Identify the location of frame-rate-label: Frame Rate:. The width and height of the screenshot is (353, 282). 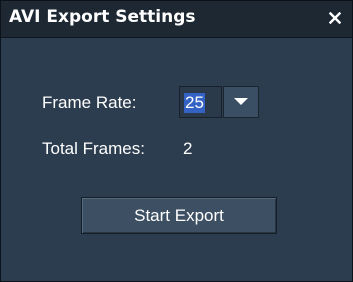
(89, 102).